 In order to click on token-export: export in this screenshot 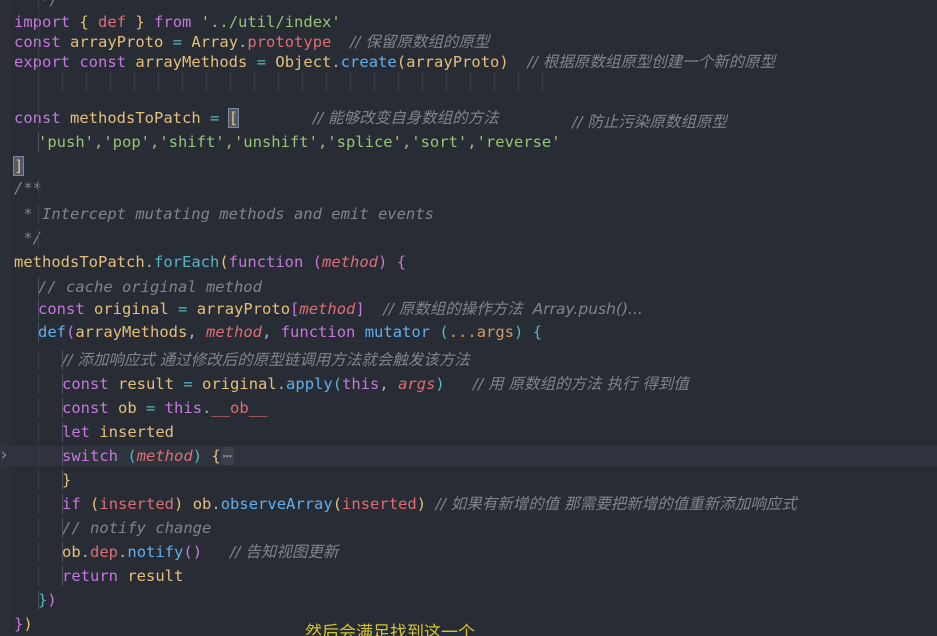, I will do `click(42, 62)`.